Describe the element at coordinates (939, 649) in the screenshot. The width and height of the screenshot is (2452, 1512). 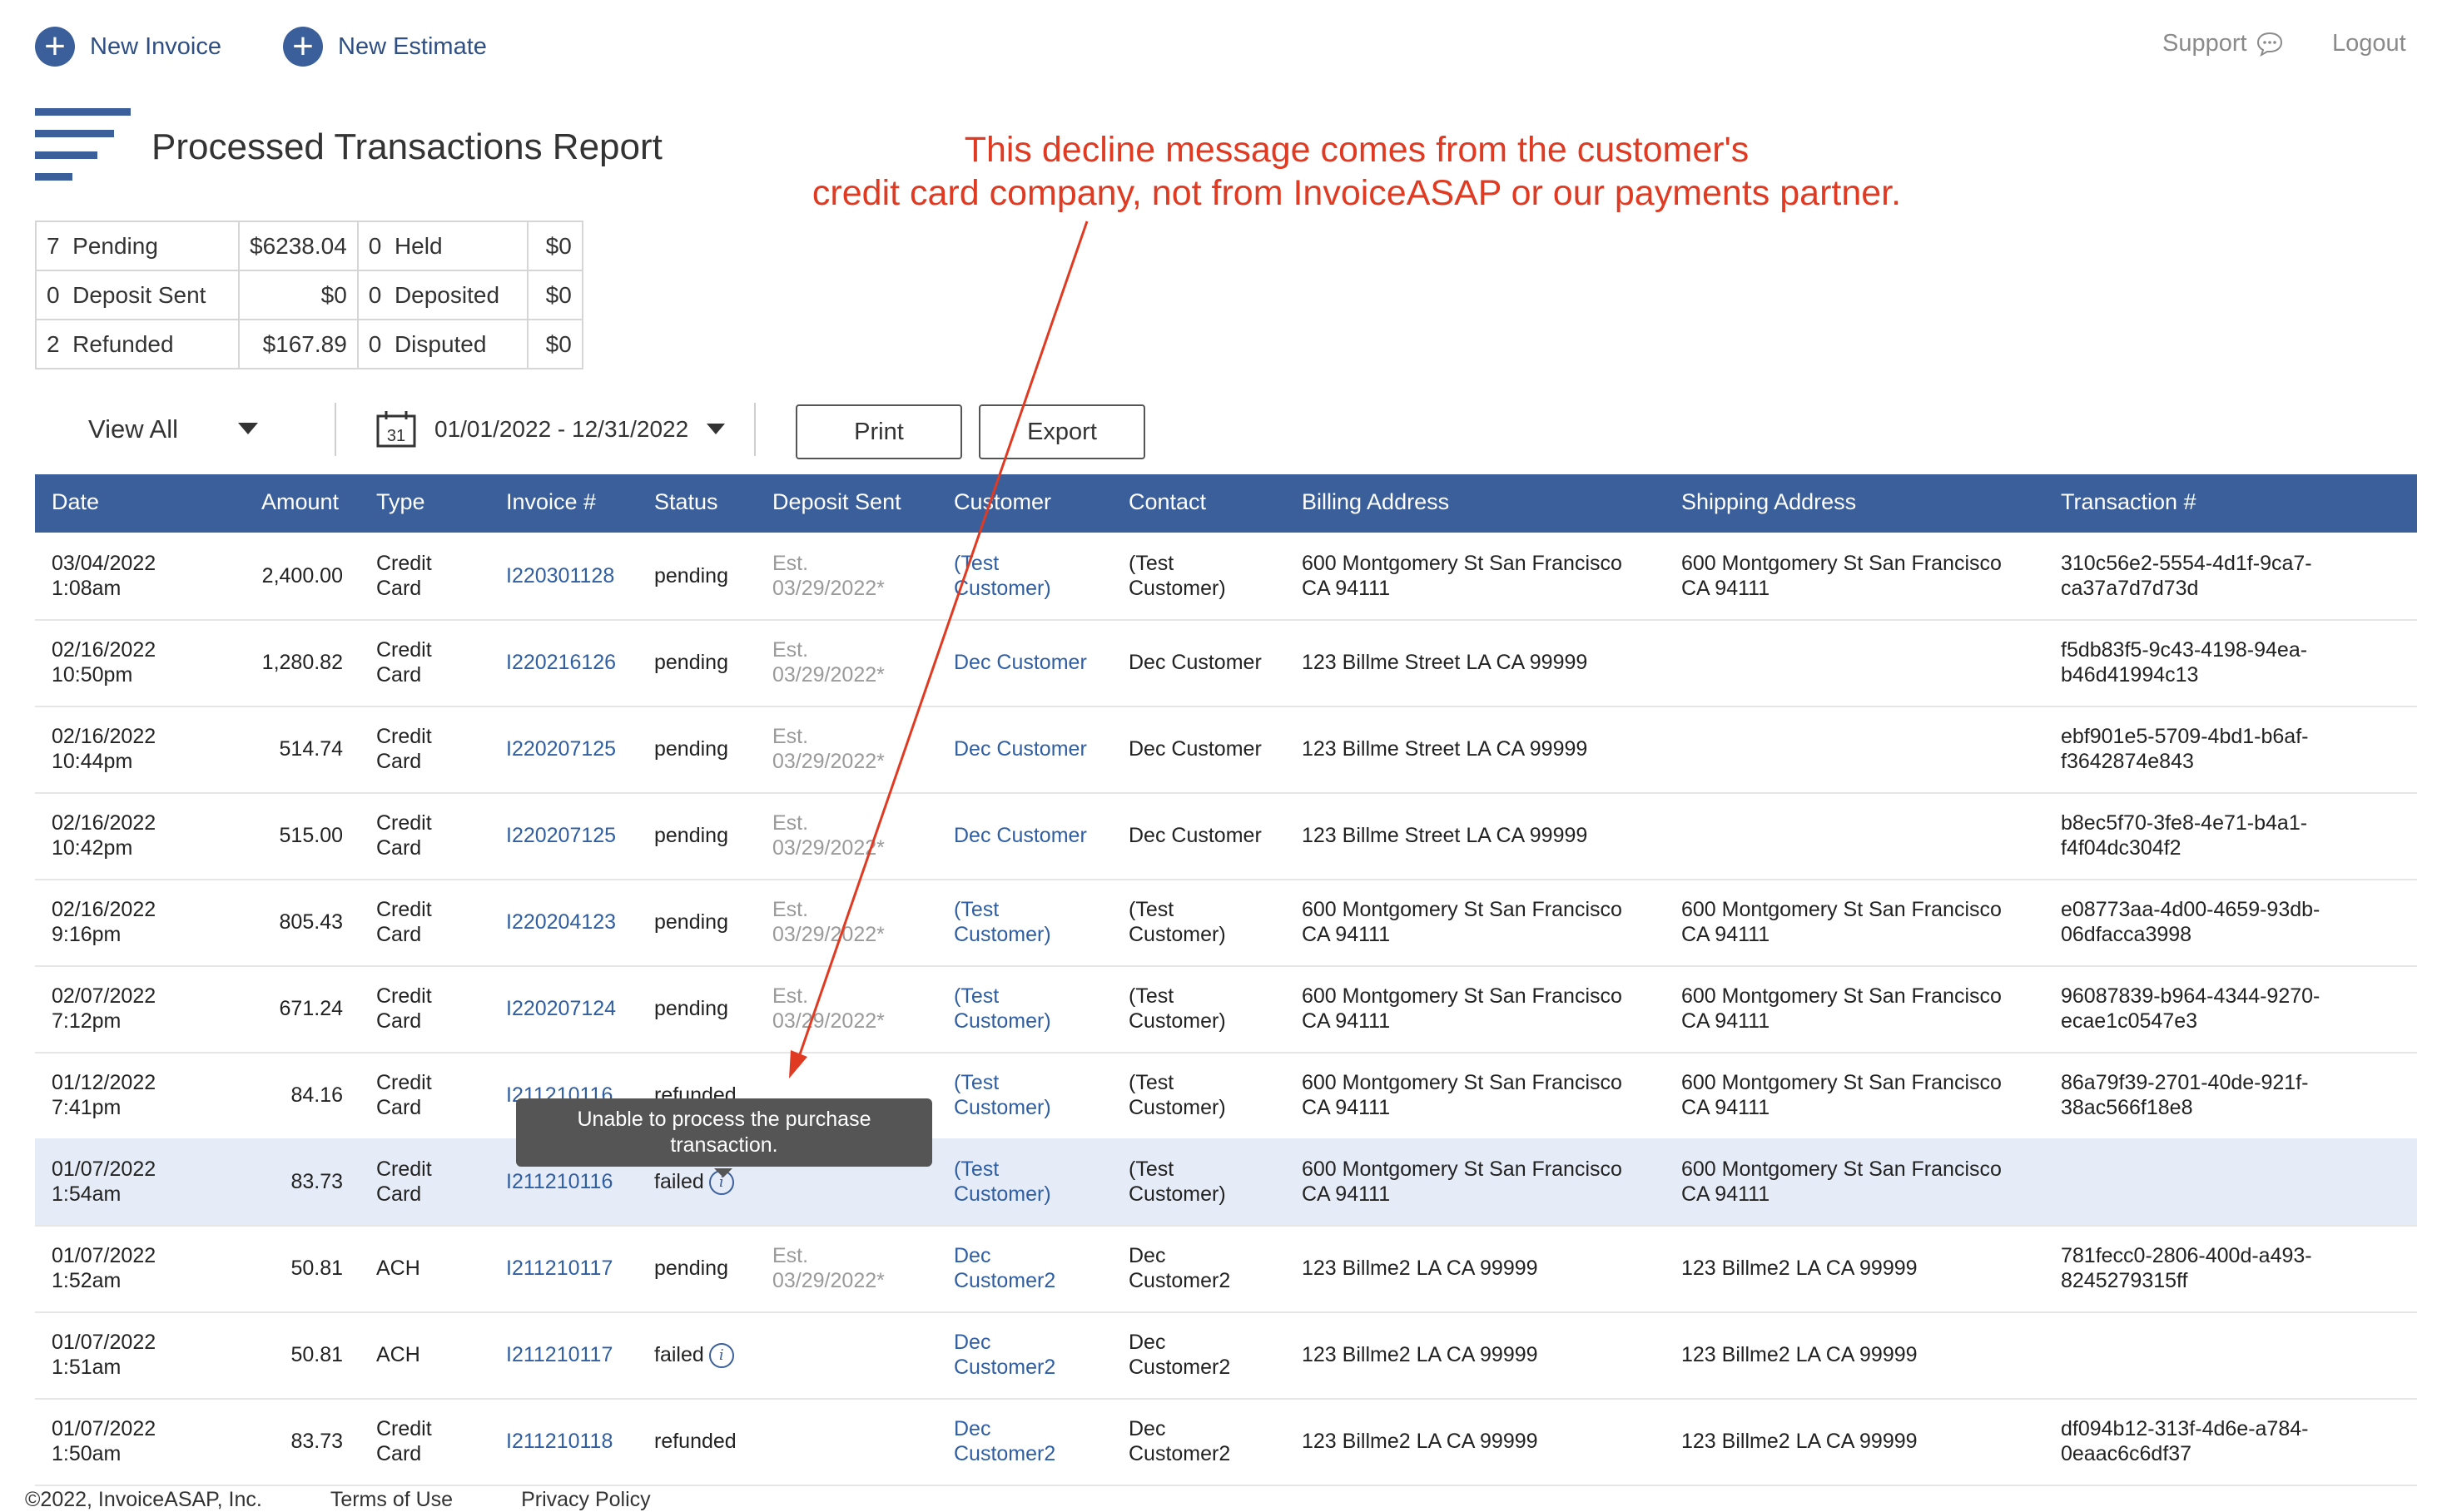
I see `annotation-arrow` at that location.